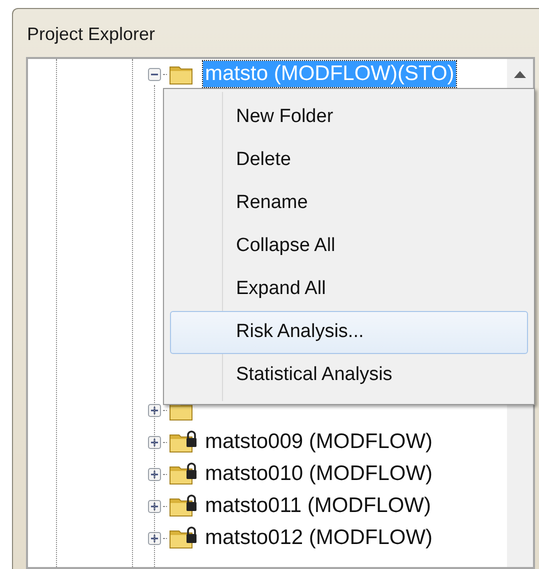 The width and height of the screenshot is (539, 569). I want to click on panel-title: Project Explorer, so click(91, 34).